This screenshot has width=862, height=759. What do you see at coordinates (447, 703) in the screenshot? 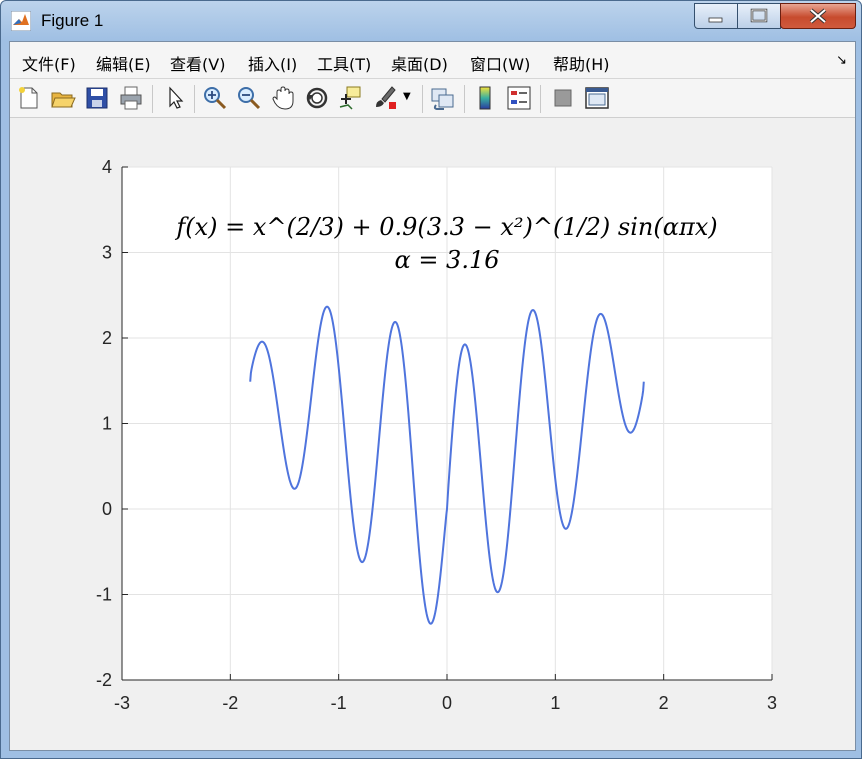
I see `x-tick-label: 0` at bounding box center [447, 703].